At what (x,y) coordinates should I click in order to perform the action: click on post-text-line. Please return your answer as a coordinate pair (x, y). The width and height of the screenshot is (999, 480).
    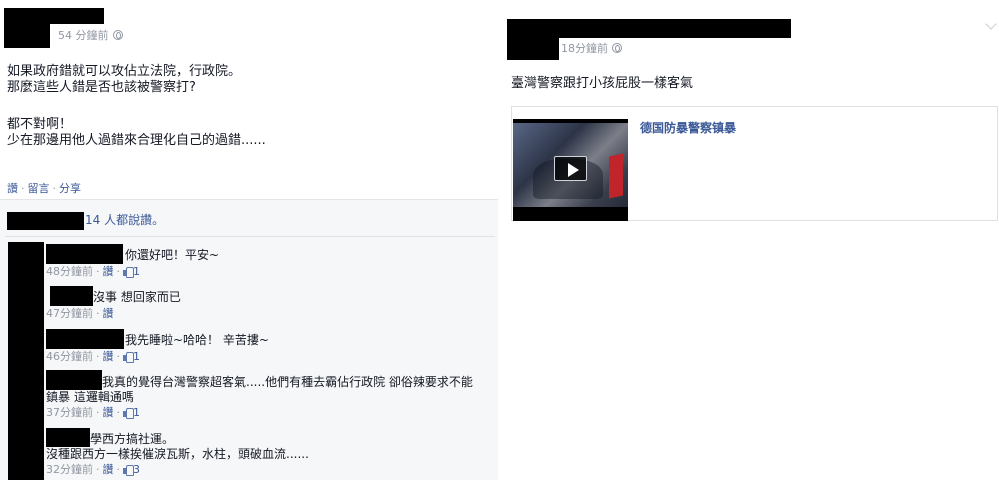
    Looking at the image, I should click on (247, 104).